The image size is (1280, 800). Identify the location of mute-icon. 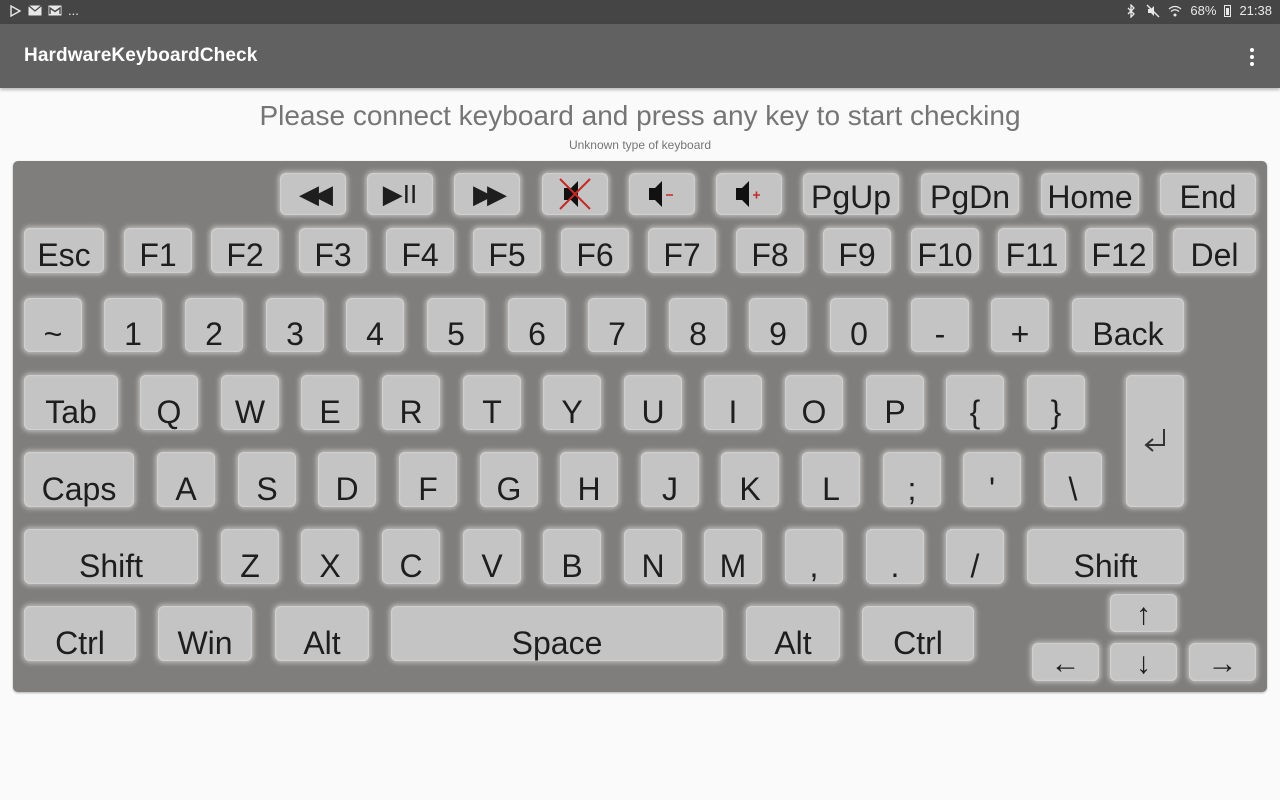
(1153, 11).